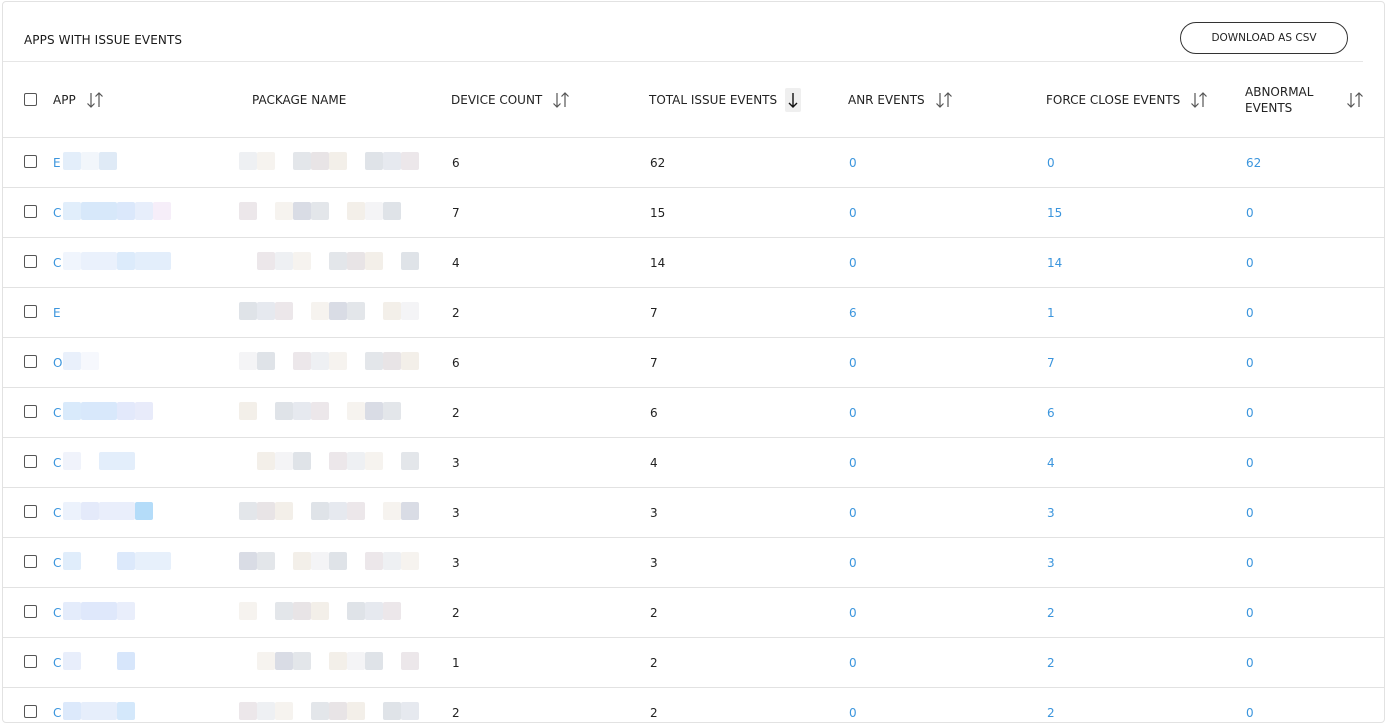 The height and width of the screenshot is (723, 1386). I want to click on column-label-app: APP, so click(64, 99).